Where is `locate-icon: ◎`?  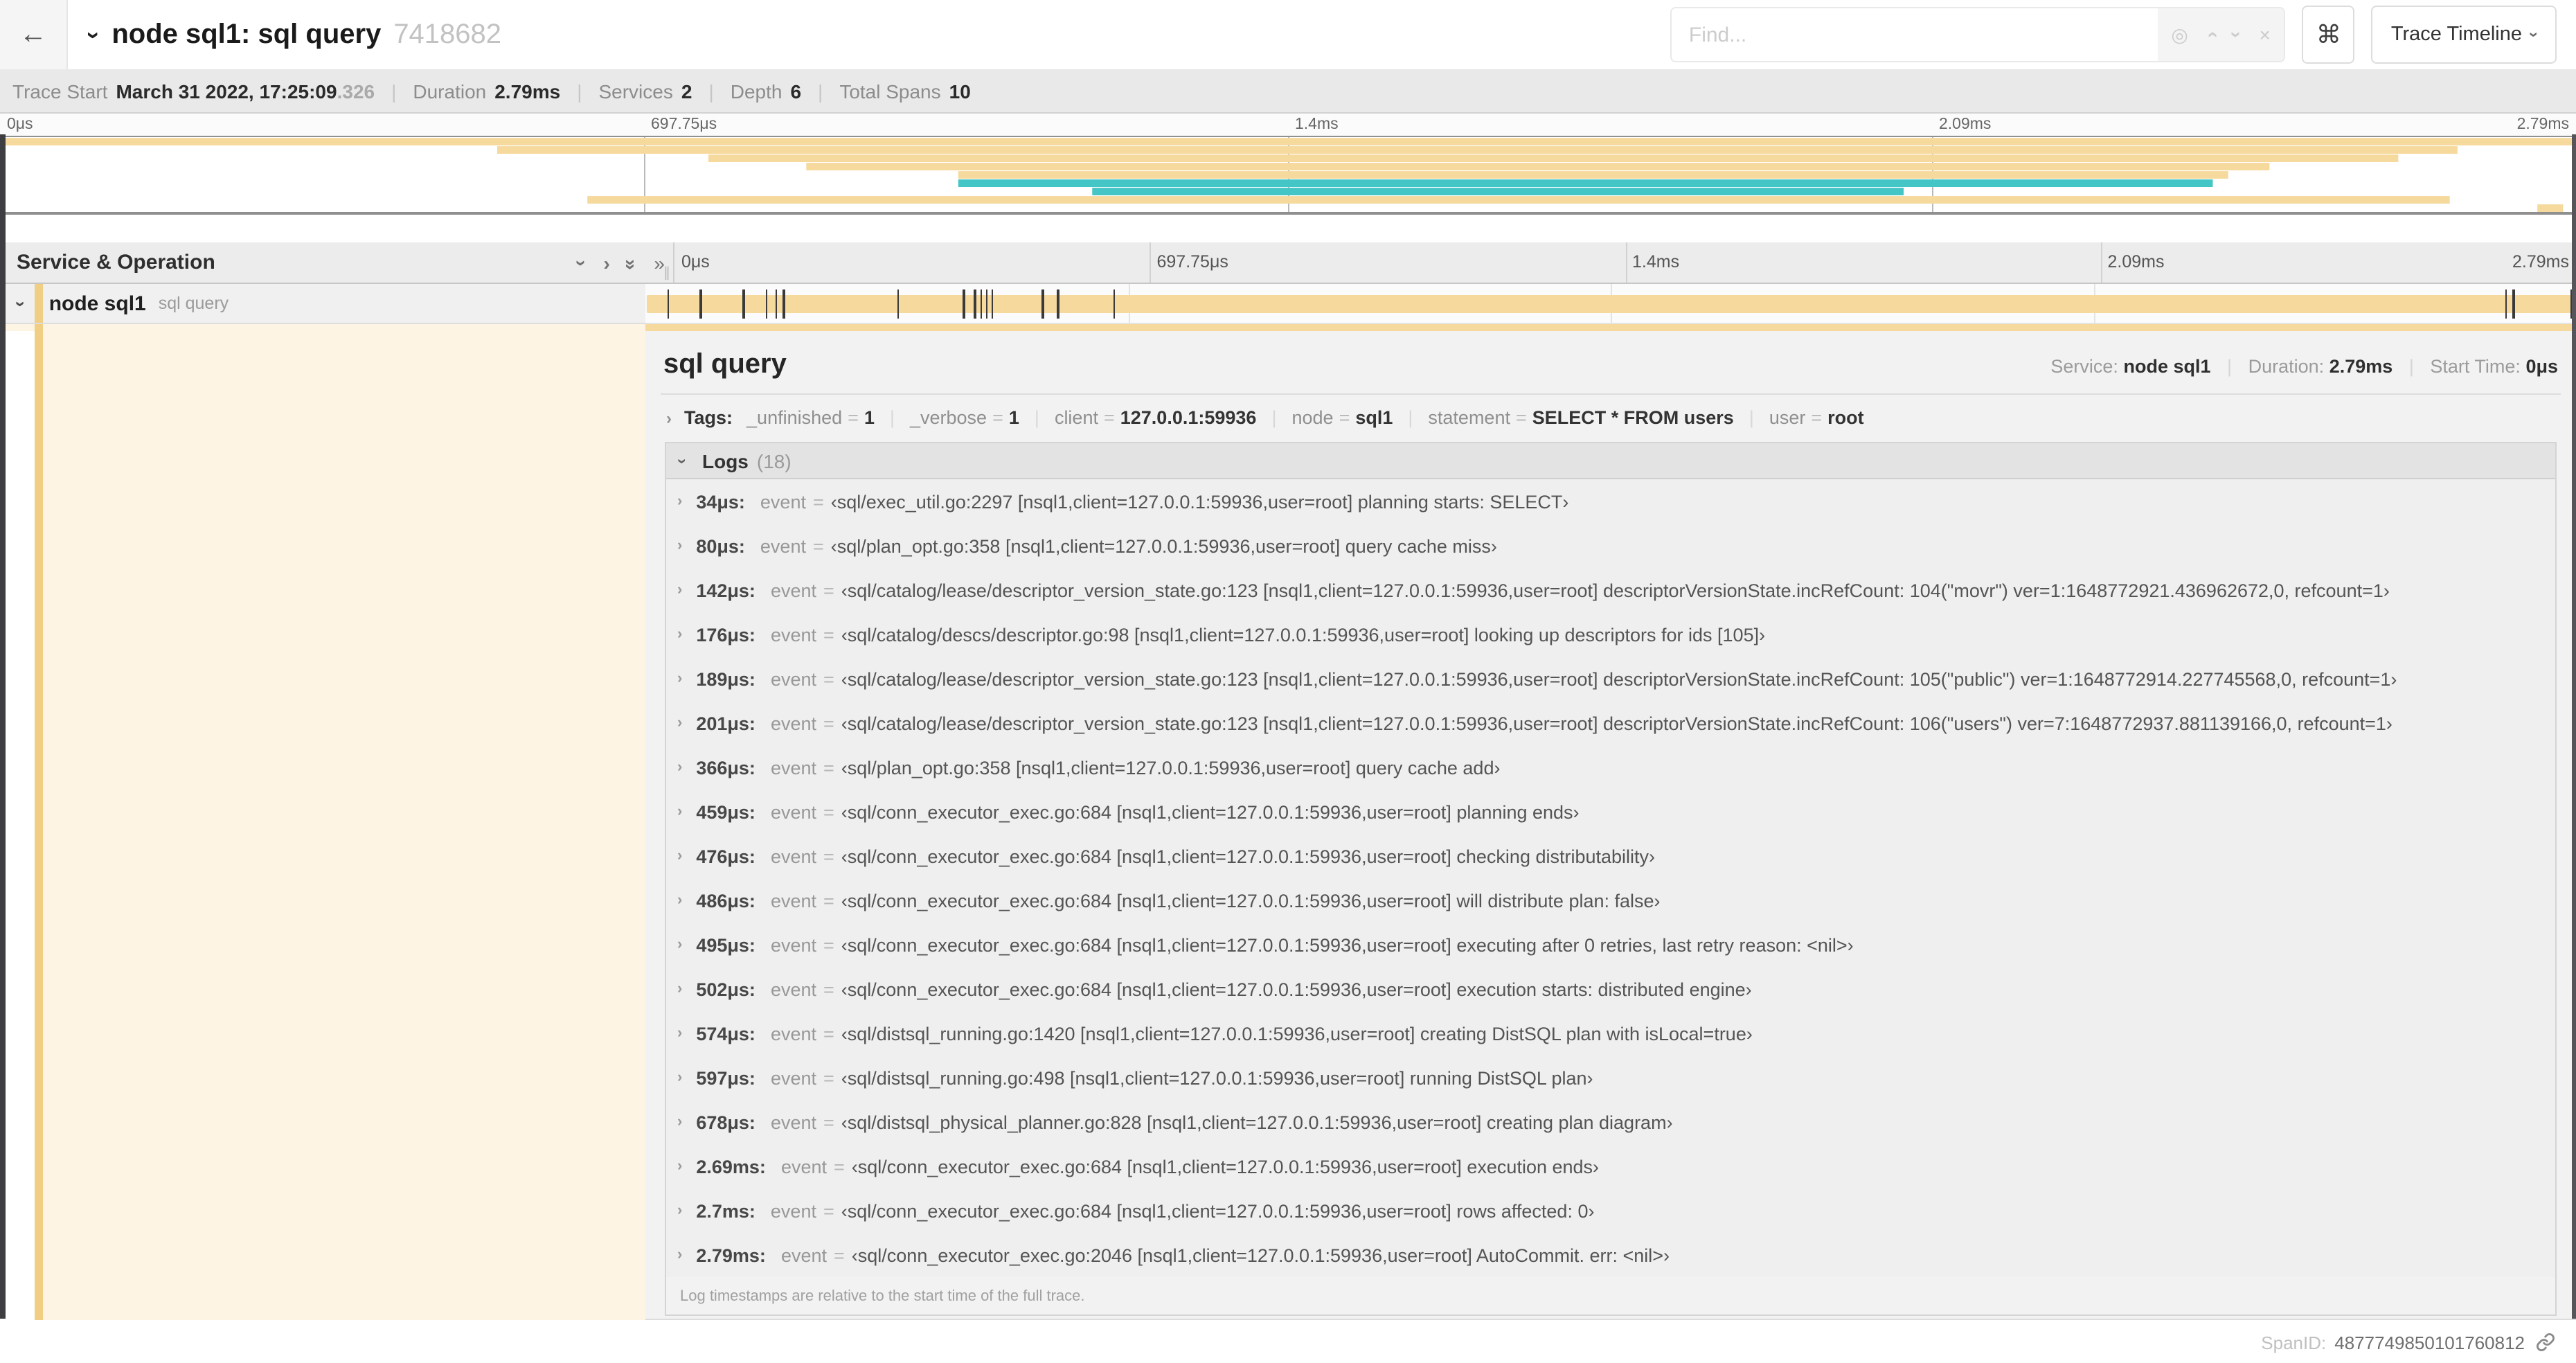
locate-icon: ◎ is located at coordinates (2179, 34).